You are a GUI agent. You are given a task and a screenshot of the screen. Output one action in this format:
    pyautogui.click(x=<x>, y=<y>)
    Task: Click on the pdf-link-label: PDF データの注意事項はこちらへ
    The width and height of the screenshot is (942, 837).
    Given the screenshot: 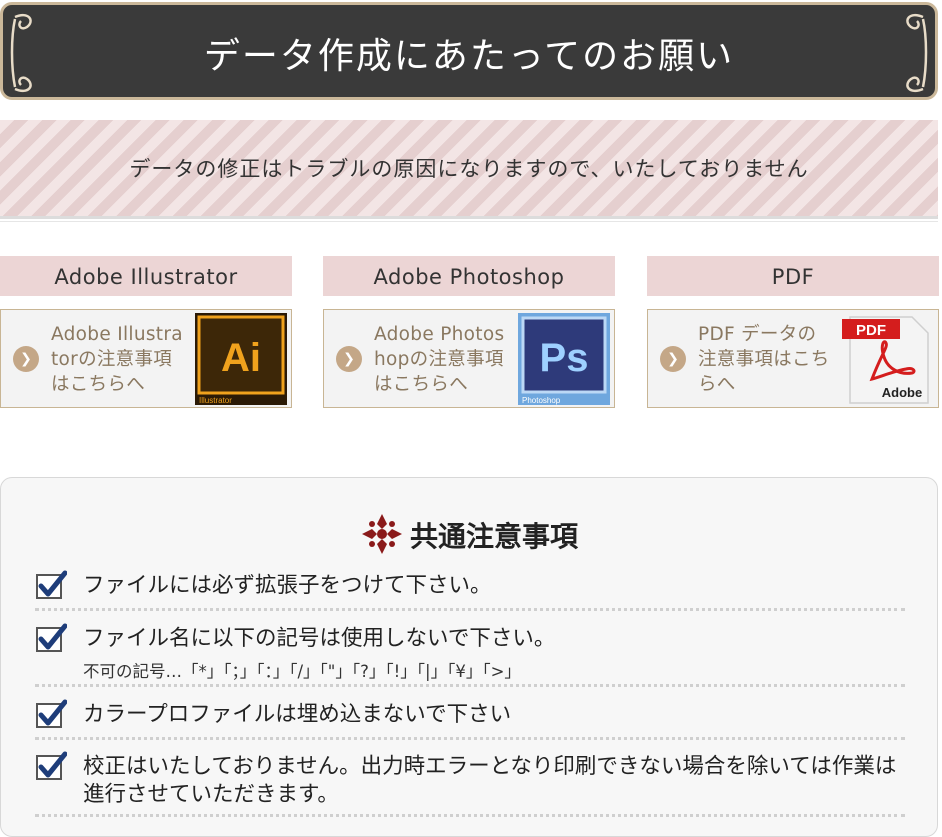 What is the action you would take?
    pyautogui.click(x=764, y=359)
    